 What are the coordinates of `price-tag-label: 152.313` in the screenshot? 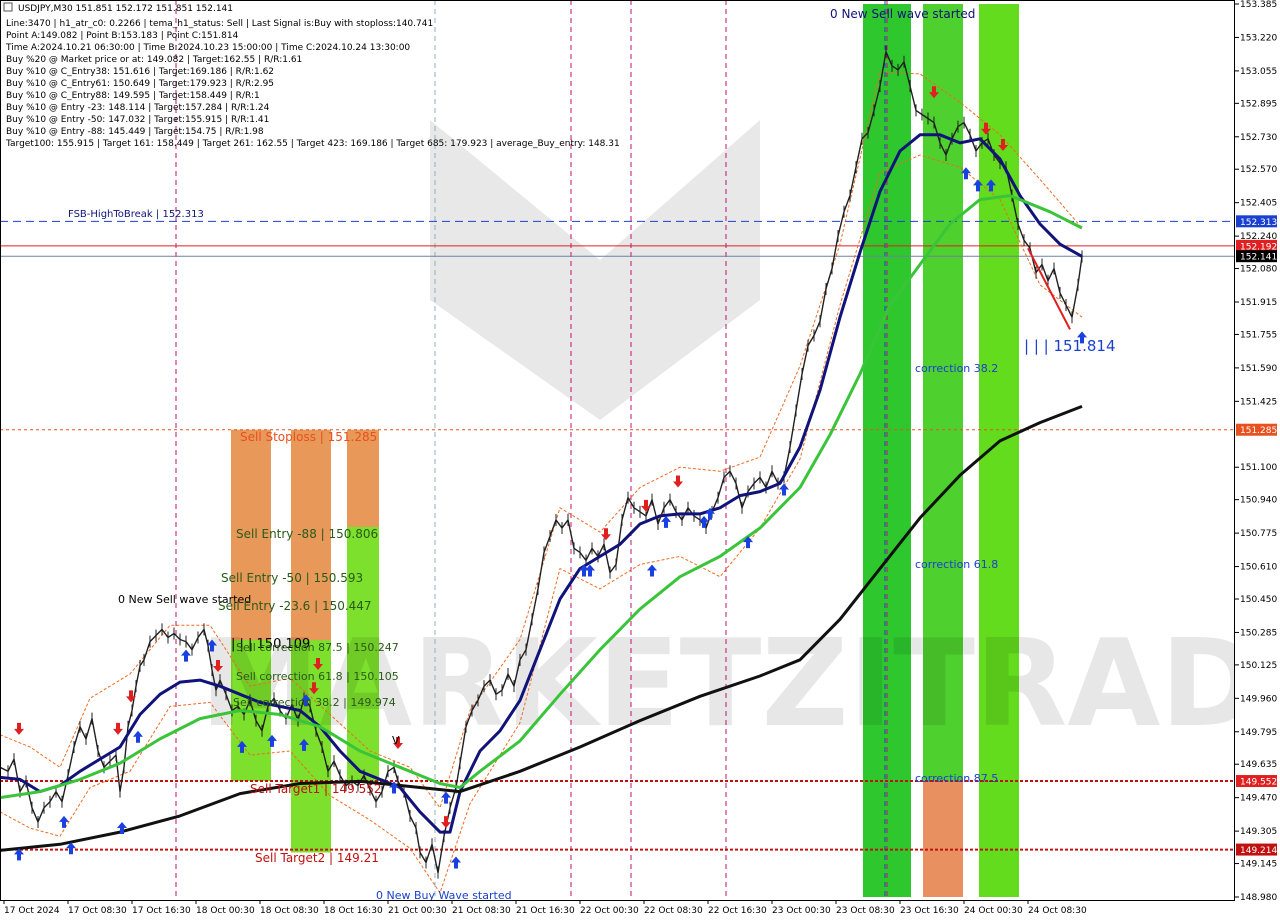 It's located at (1258, 223).